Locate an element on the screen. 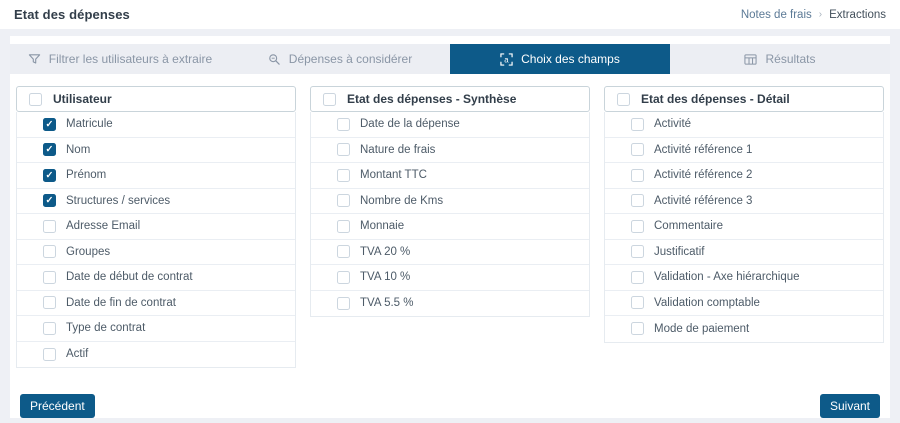 This screenshot has width=900, height=423. field-label: Montant TTC is located at coordinates (393, 175).